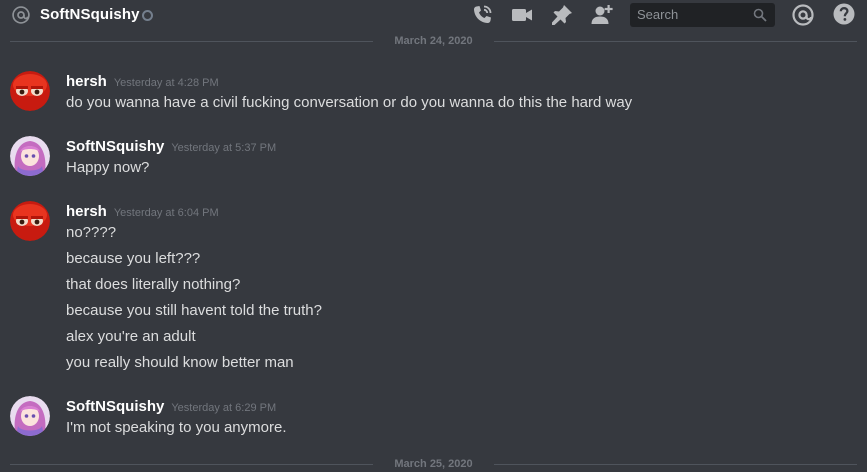  Describe the element at coordinates (760, 15) in the screenshot. I see `search-icon` at that location.